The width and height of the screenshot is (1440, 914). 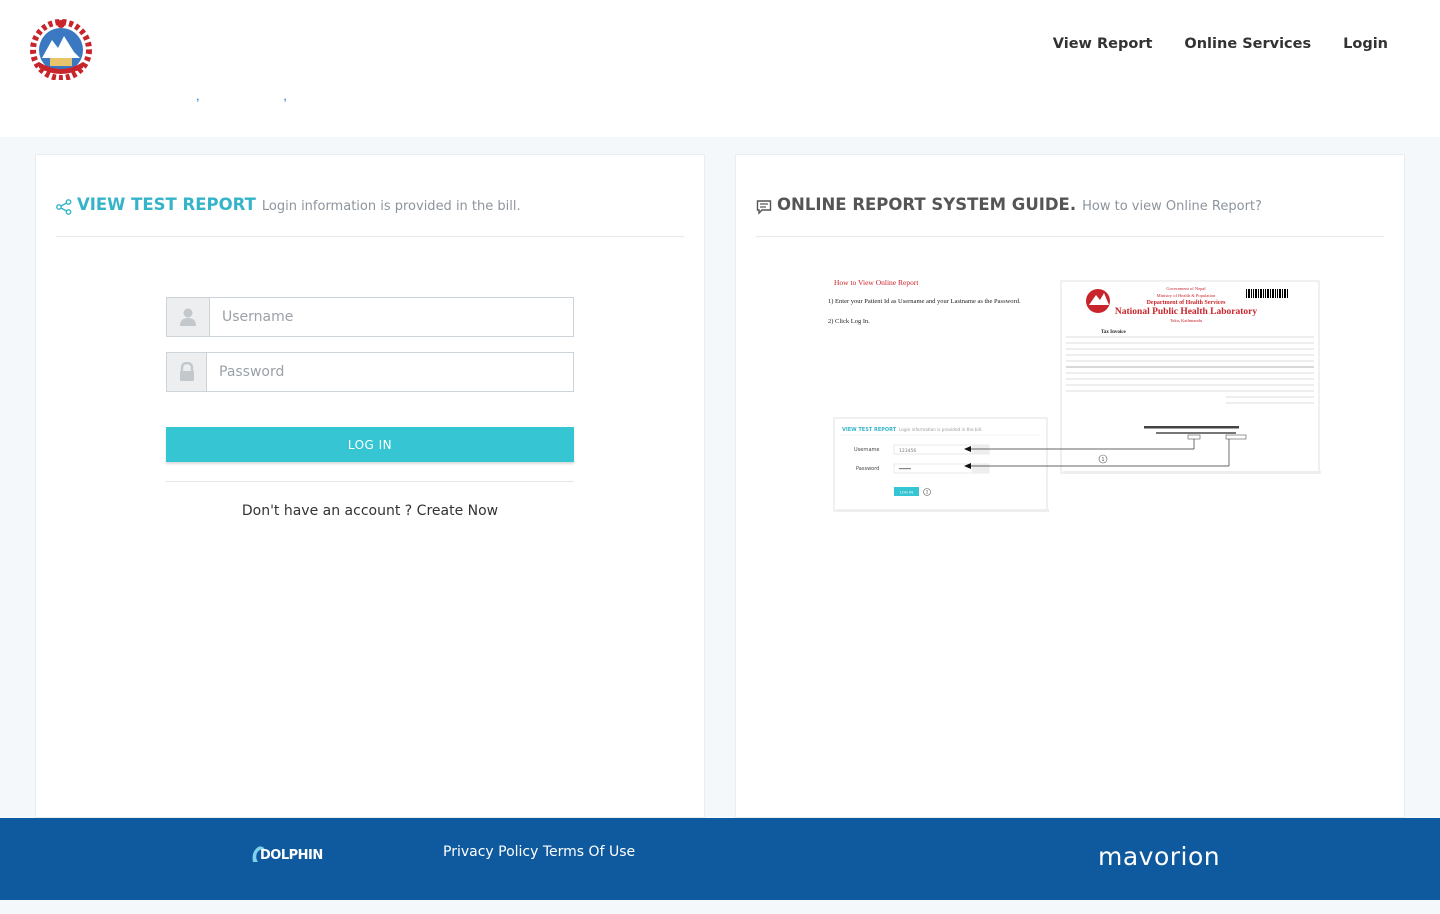 What do you see at coordinates (188, 317) in the screenshot?
I see `user-icon` at bounding box center [188, 317].